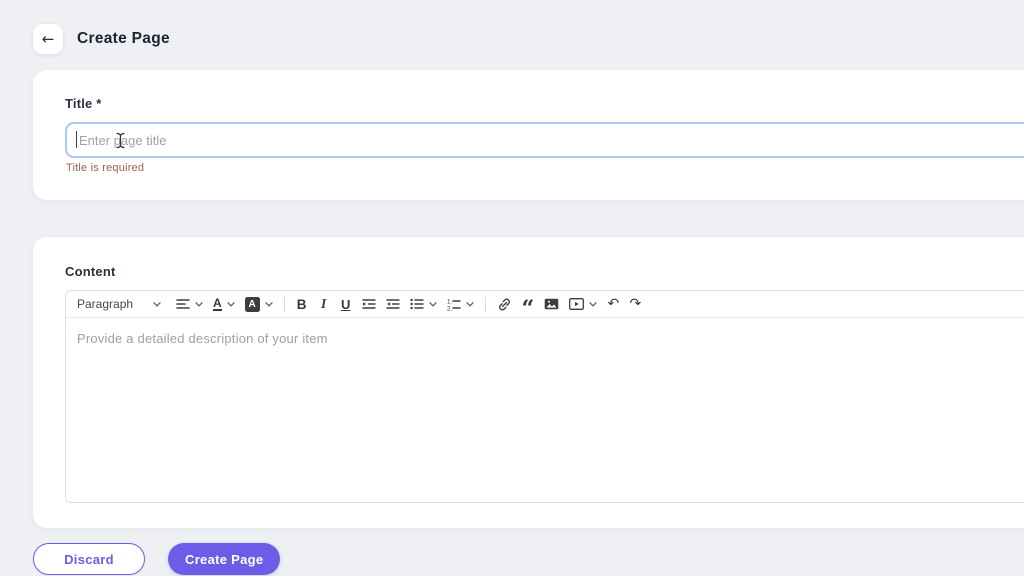  I want to click on block-quote-button: “, so click(528, 306).